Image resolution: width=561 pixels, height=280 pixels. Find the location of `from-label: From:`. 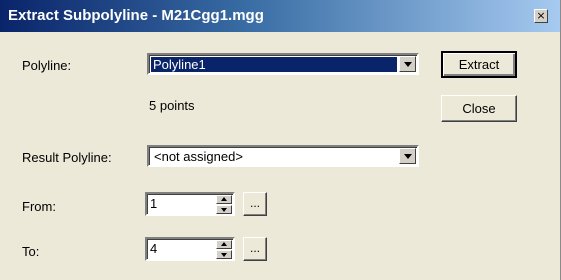

from-label: From: is located at coordinates (39, 206).